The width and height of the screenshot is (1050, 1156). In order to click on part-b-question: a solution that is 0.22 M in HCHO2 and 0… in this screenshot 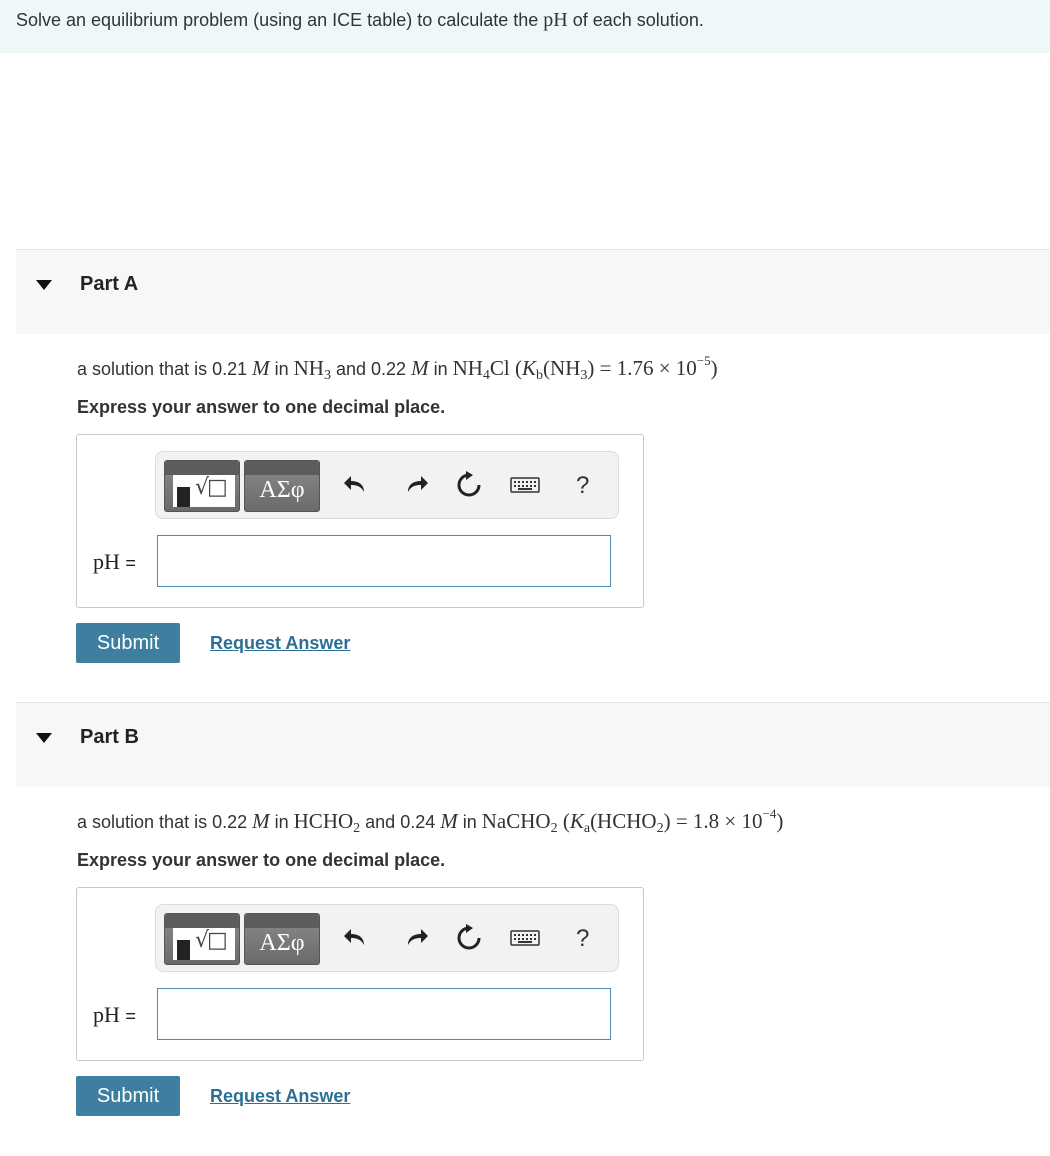, I will do `click(430, 821)`.